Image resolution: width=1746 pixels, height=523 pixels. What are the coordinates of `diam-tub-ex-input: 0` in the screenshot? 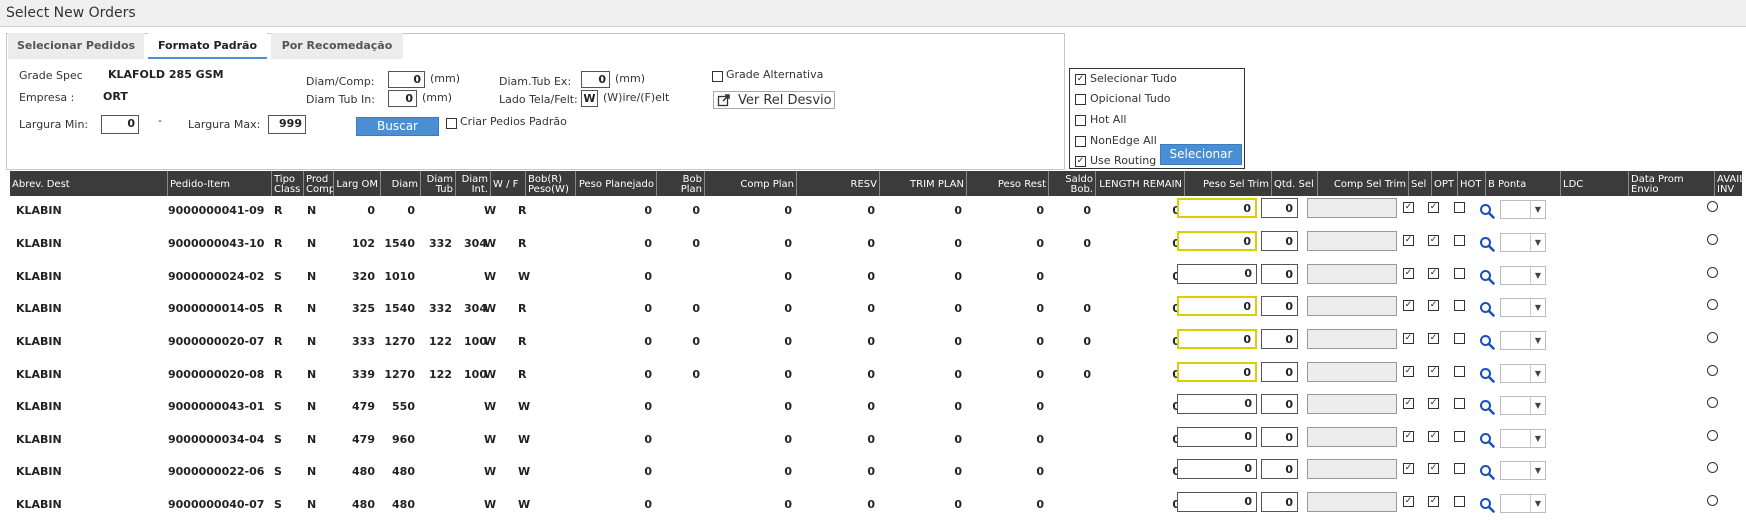 It's located at (595, 79).